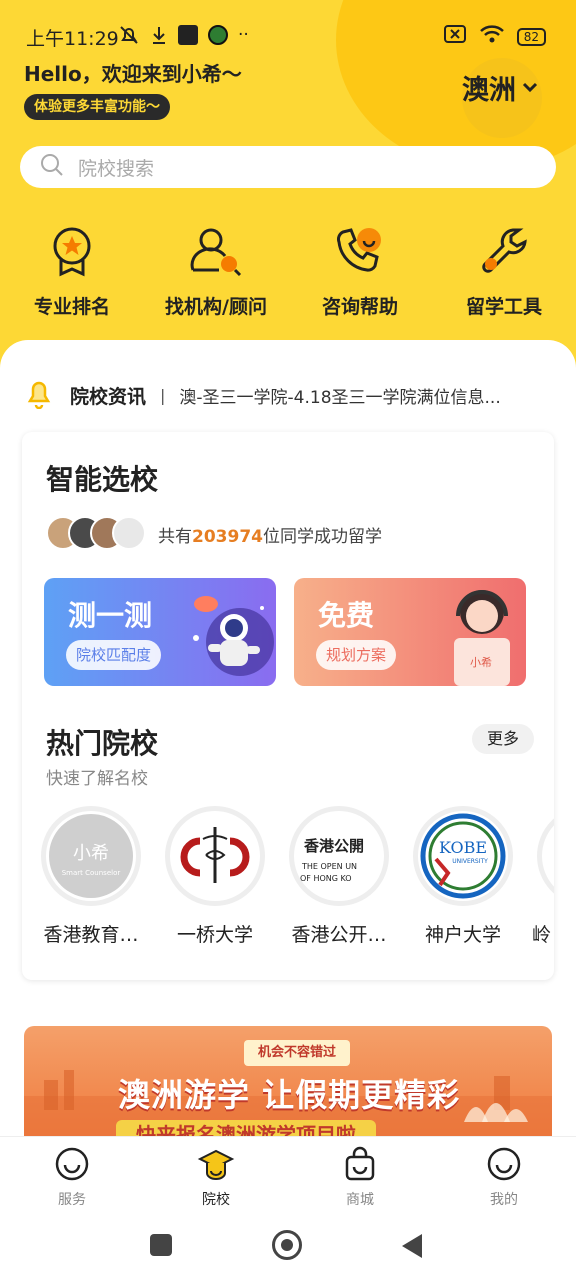  I want to click on chevron-down-icon, so click(530, 87).